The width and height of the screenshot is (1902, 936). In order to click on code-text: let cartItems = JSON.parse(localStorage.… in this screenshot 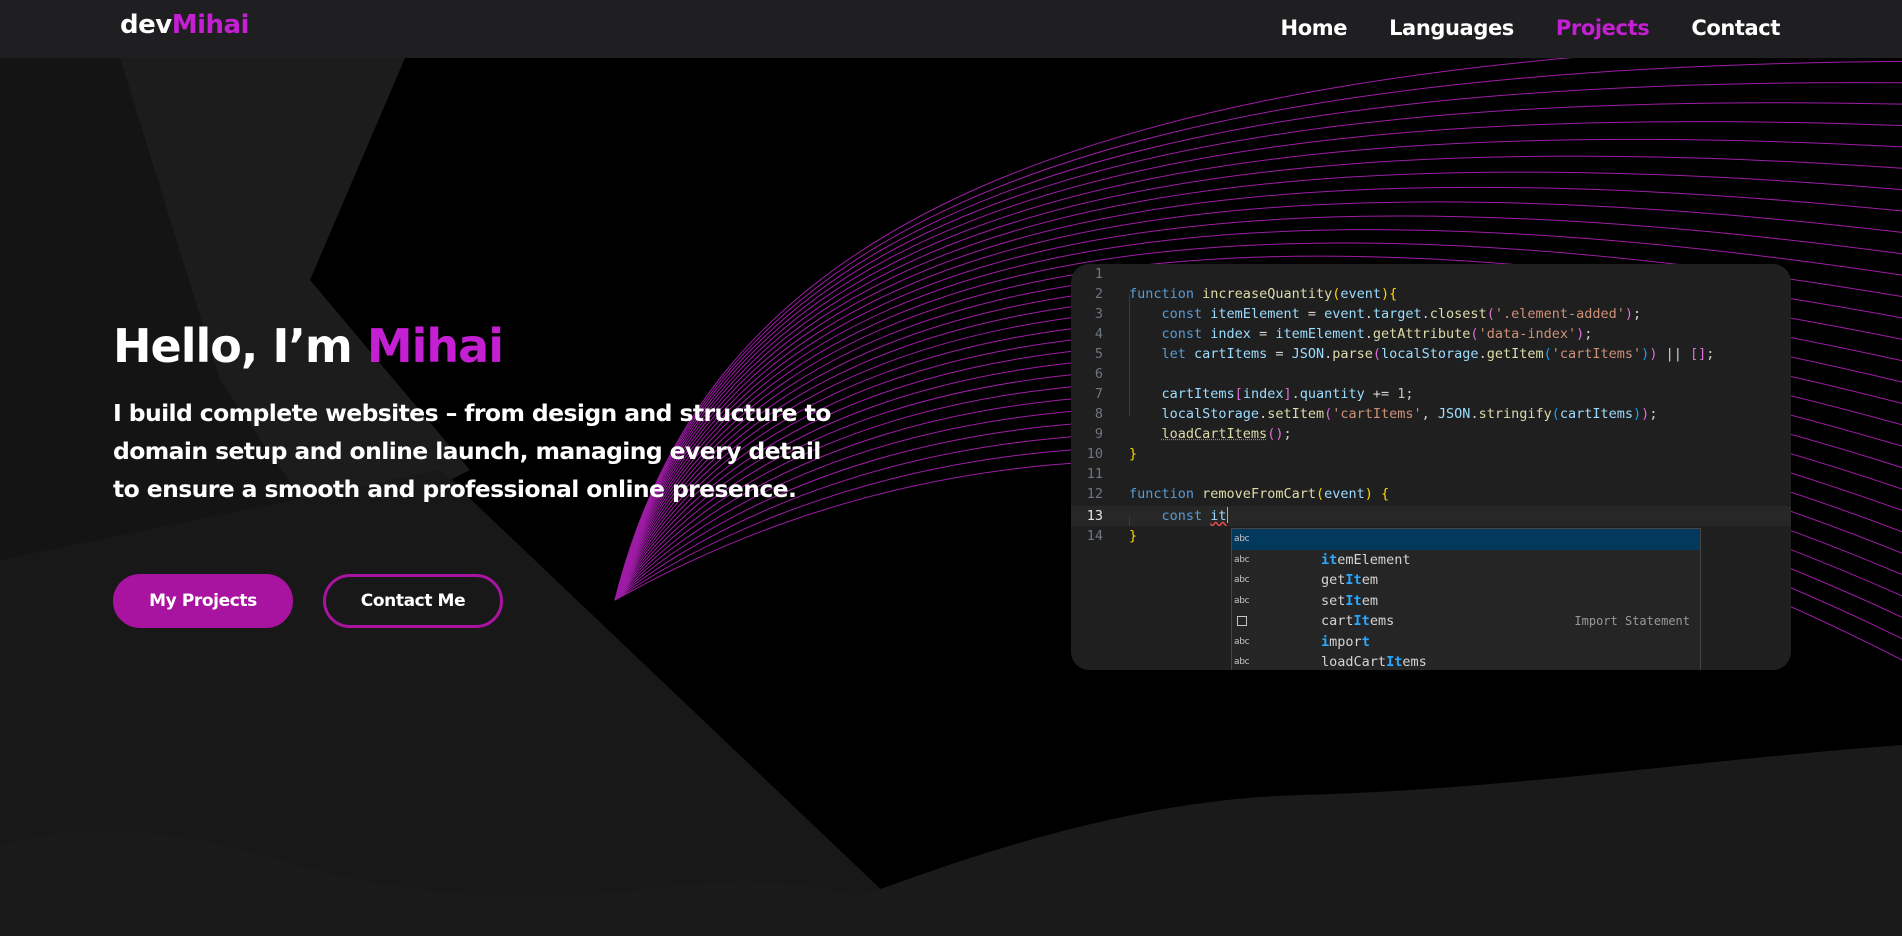, I will do `click(1438, 354)`.